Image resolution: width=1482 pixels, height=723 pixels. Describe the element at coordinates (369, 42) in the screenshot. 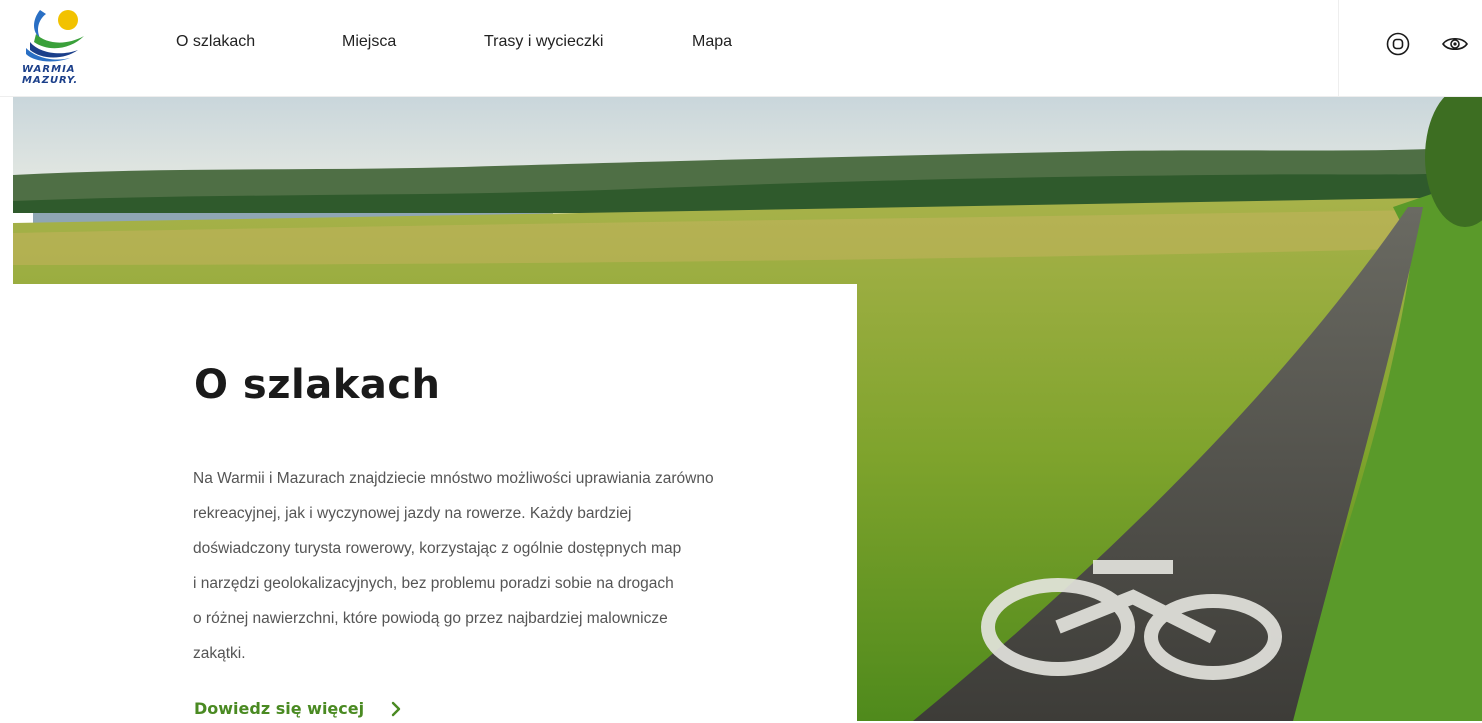

I see `nav-item-miejsca: Miejsca` at that location.